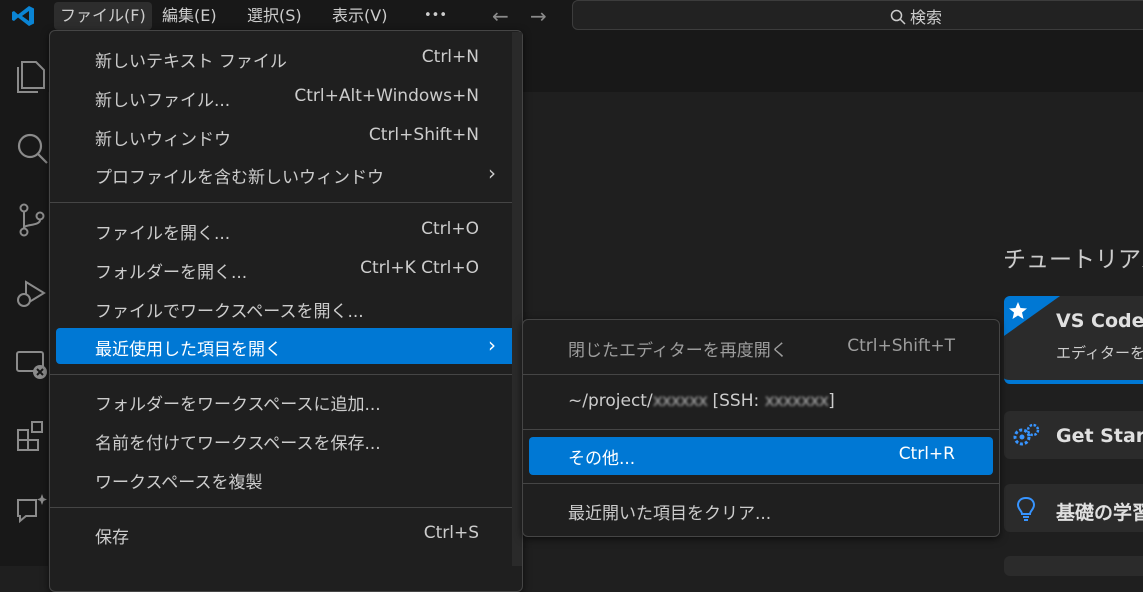 This screenshot has height=592, width=1143. What do you see at coordinates (1073, 566) in the screenshot?
I see `walkthrough-card-more` at bounding box center [1073, 566].